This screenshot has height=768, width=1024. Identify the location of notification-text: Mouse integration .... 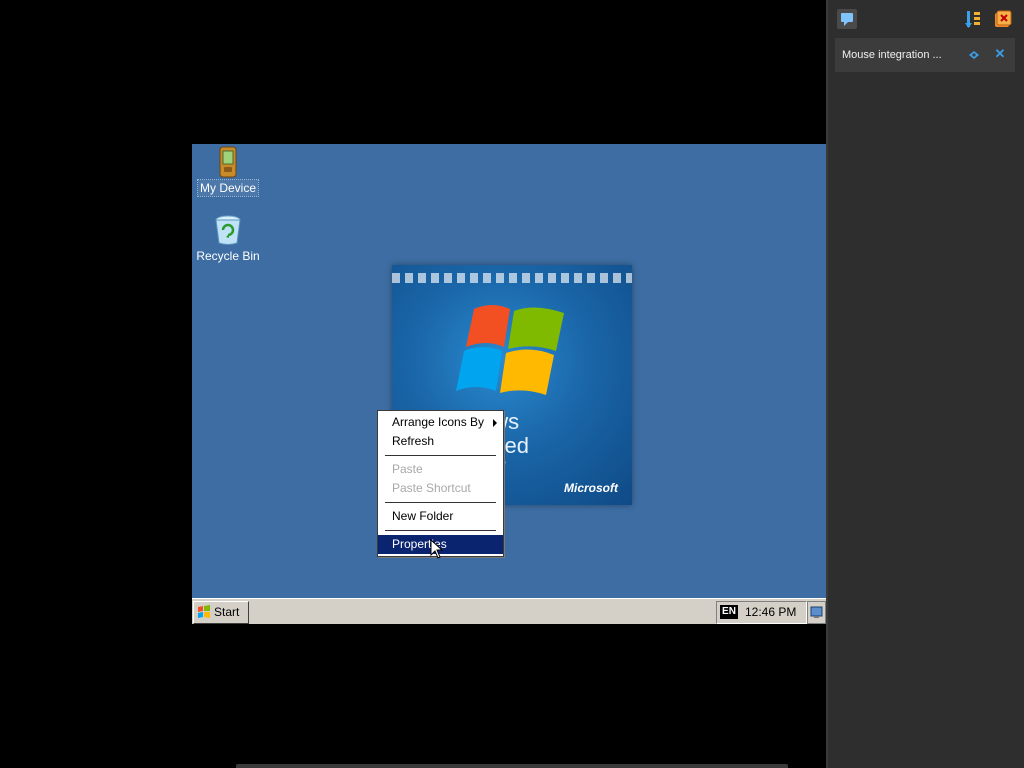
(892, 55).